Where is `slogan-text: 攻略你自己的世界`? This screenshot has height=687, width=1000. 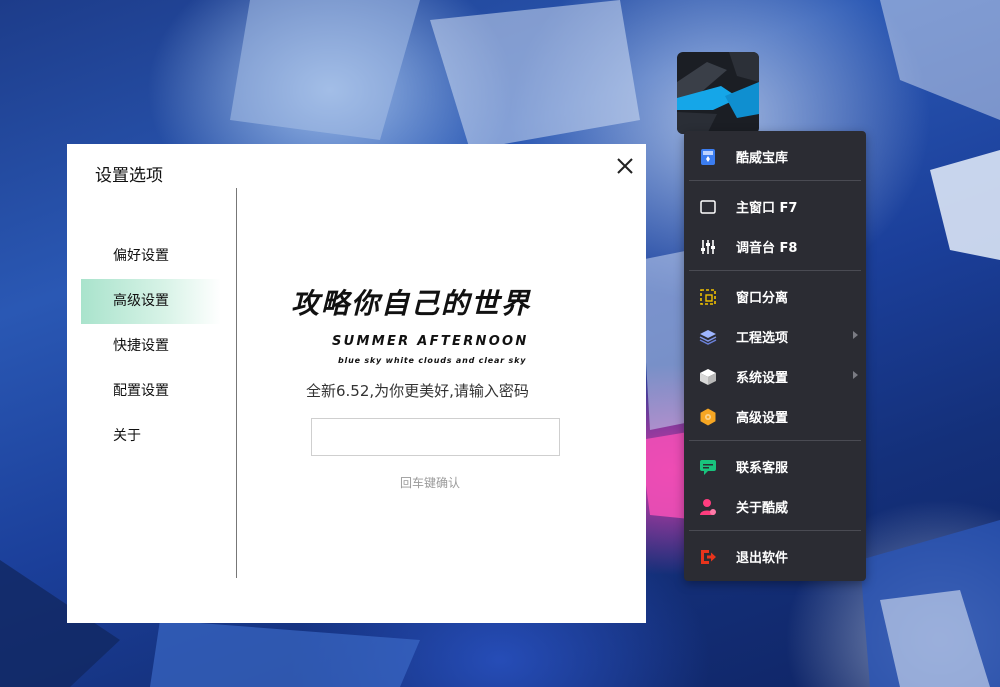 slogan-text: 攻略你自己的世界 is located at coordinates (411, 303).